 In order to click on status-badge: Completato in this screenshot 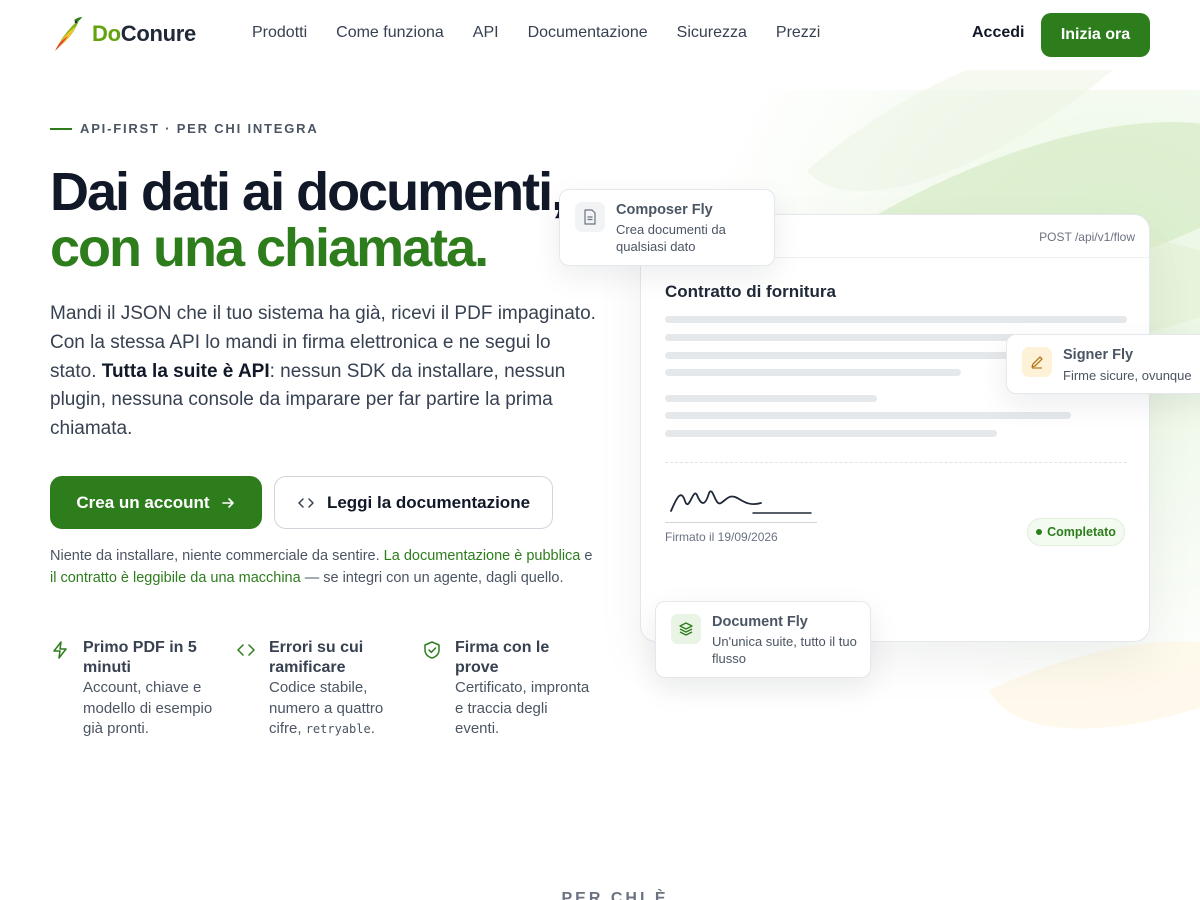, I will do `click(1076, 532)`.